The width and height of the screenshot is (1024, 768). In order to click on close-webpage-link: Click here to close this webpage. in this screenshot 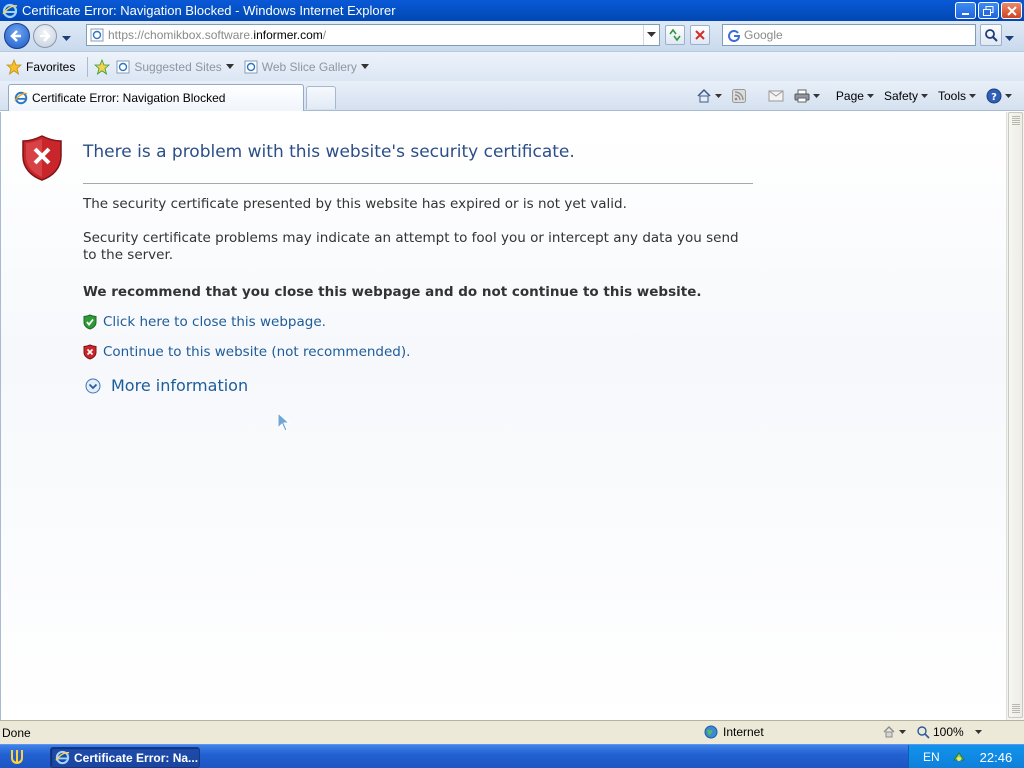, I will do `click(214, 322)`.